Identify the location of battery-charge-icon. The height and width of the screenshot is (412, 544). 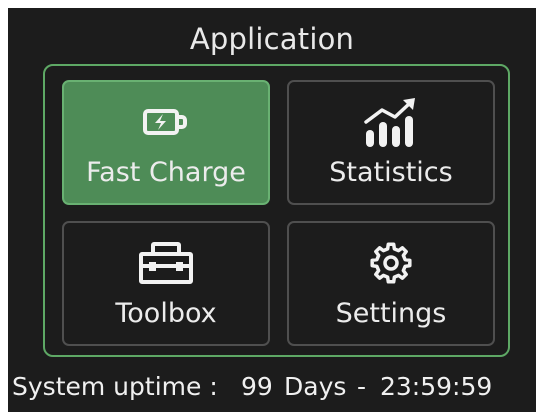
(166, 122).